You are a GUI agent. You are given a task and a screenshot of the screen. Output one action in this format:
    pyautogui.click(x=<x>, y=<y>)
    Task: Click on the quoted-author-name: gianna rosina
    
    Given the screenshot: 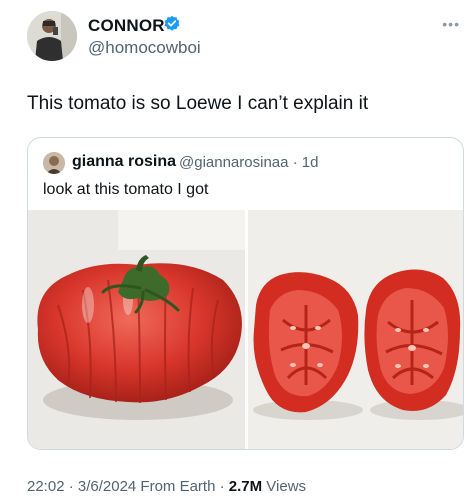 What is the action you would take?
    pyautogui.click(x=124, y=162)
    